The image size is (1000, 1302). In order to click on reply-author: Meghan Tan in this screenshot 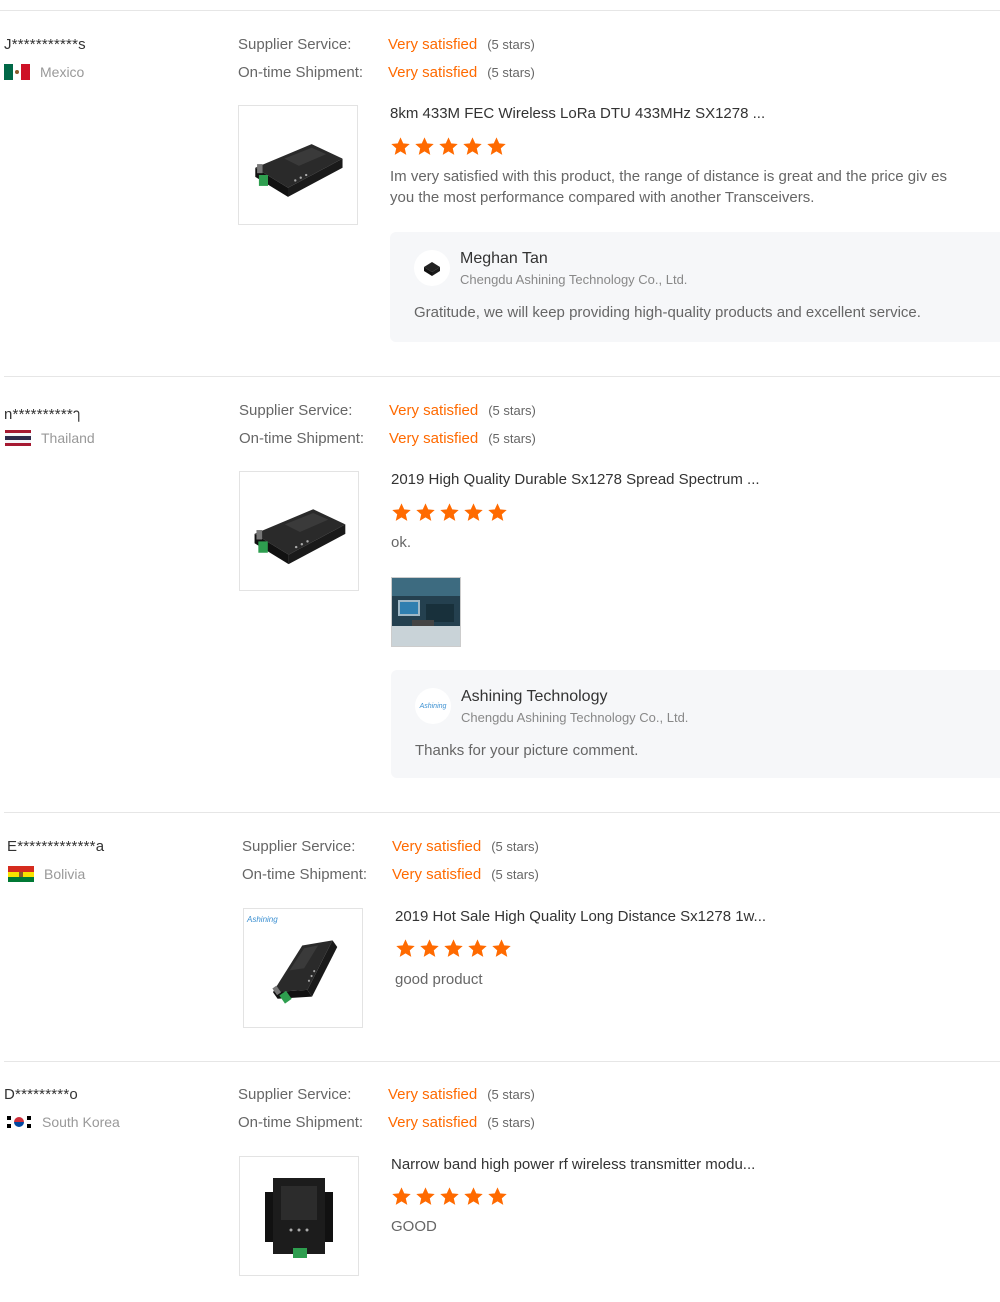, I will do `click(504, 258)`.